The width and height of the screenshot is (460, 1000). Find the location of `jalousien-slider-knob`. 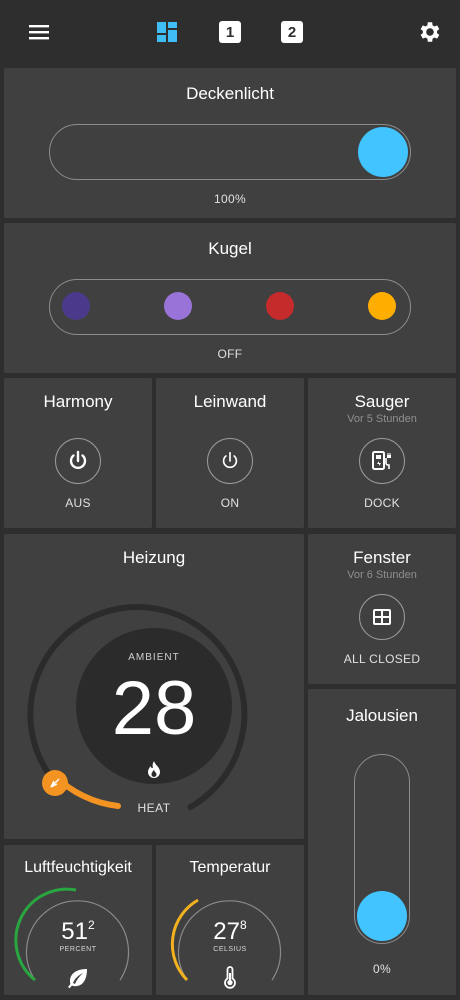

jalousien-slider-knob is located at coordinates (381, 915).